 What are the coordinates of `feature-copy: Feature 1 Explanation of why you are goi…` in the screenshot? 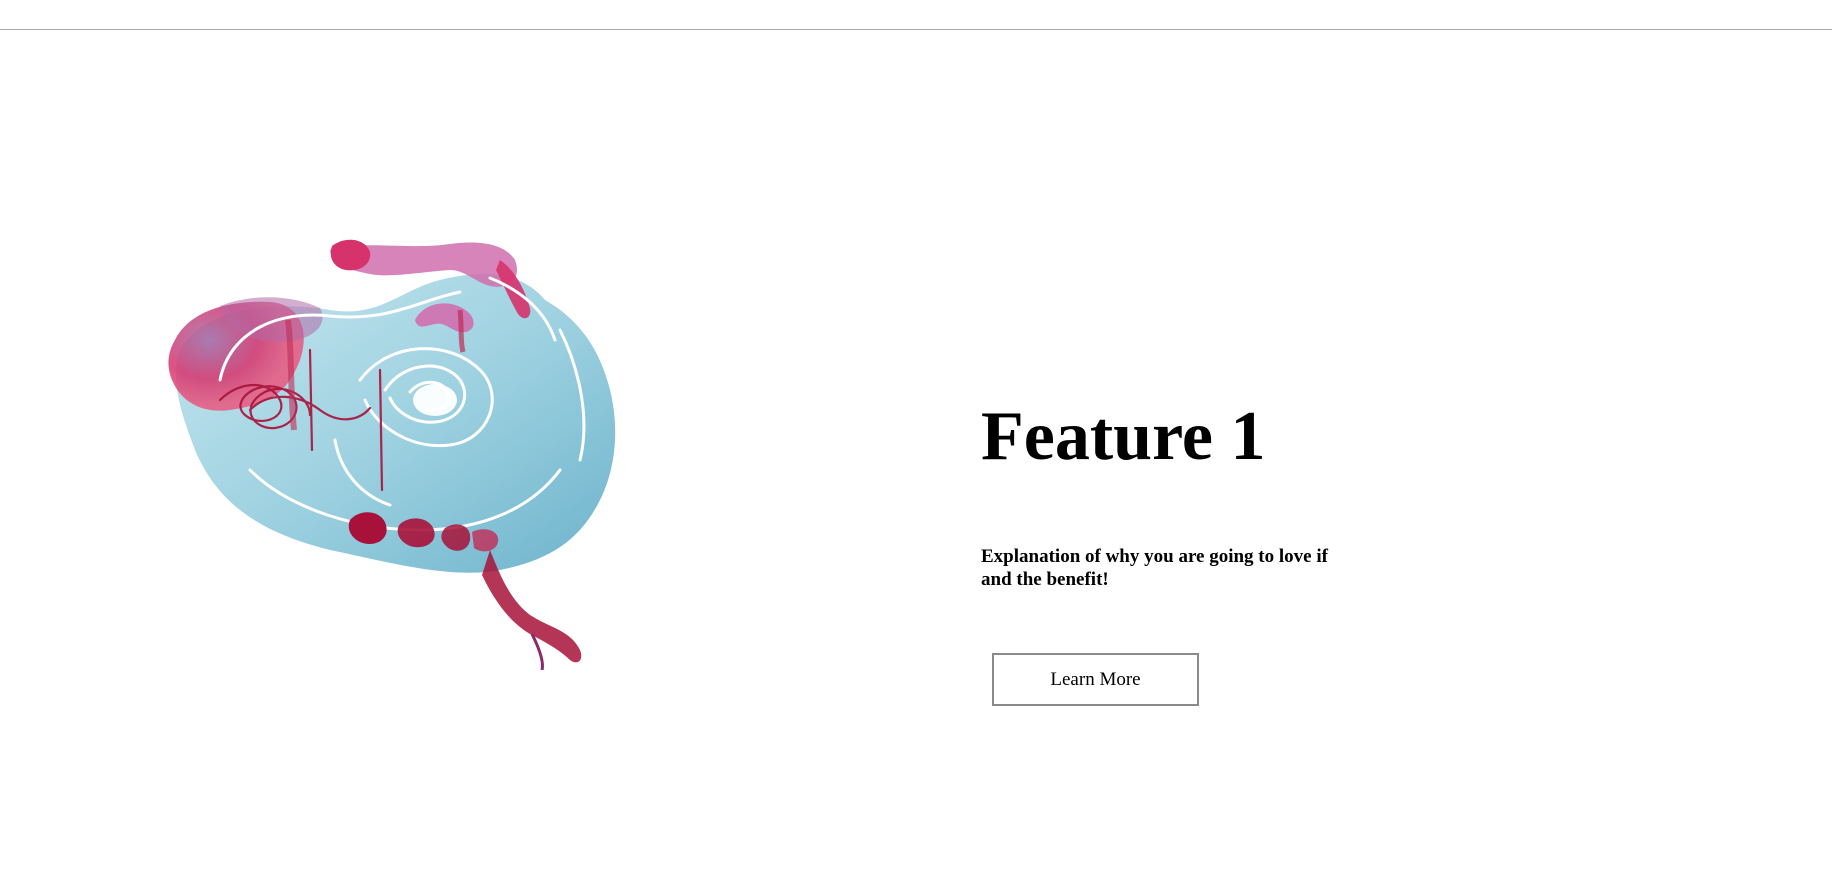 It's located at (1191, 549).